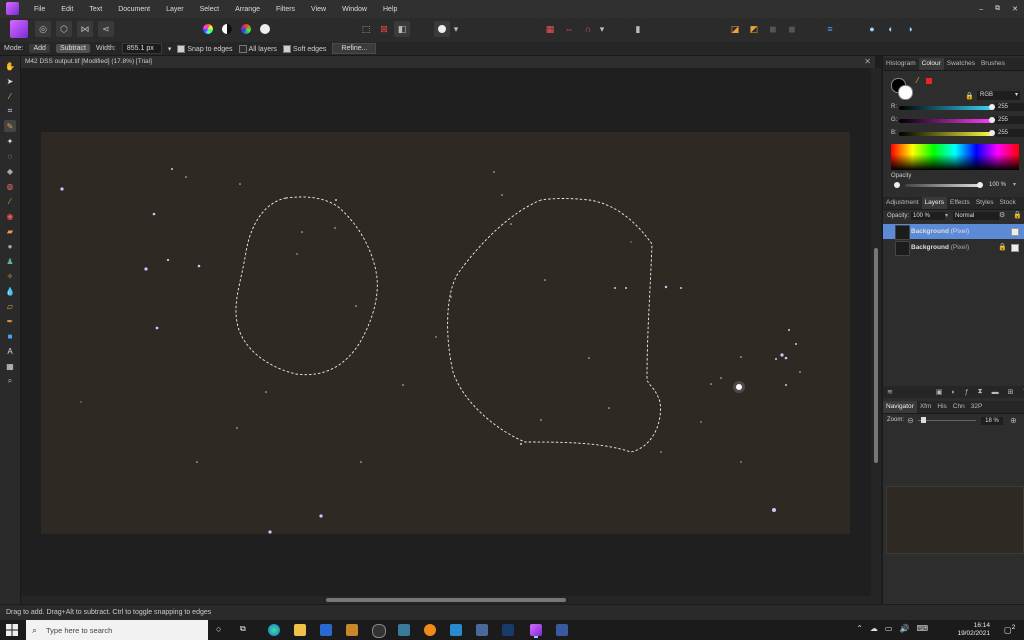 The width and height of the screenshot is (1024, 640). What do you see at coordinates (1011, 392) in the screenshot?
I see `new-layer-icon: ⊞` at bounding box center [1011, 392].